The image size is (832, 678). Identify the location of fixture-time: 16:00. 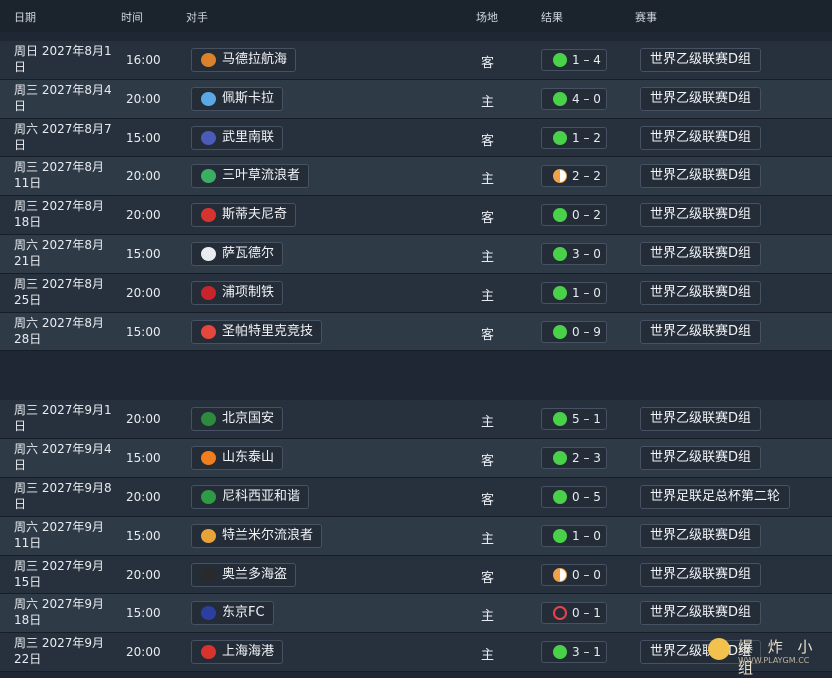
(143, 60).